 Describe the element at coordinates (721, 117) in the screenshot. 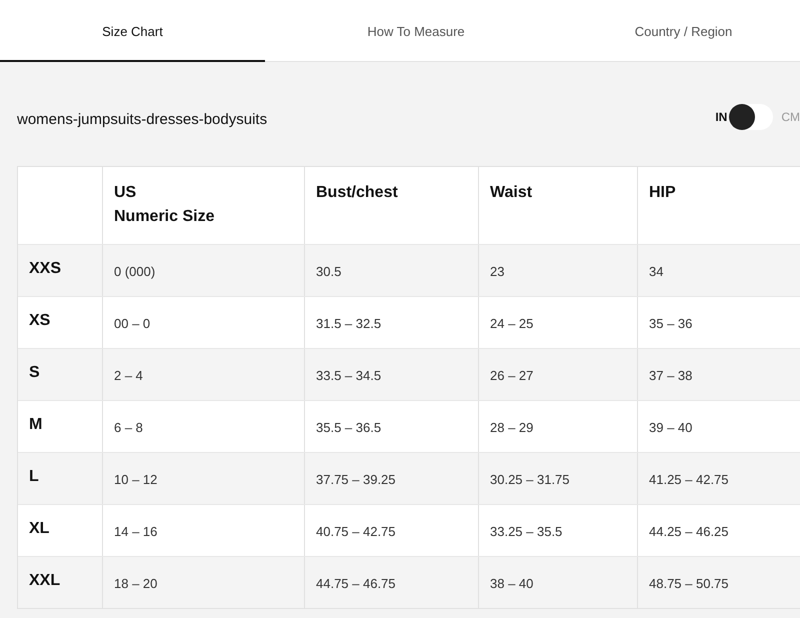

I see `unit-label: IN` at that location.